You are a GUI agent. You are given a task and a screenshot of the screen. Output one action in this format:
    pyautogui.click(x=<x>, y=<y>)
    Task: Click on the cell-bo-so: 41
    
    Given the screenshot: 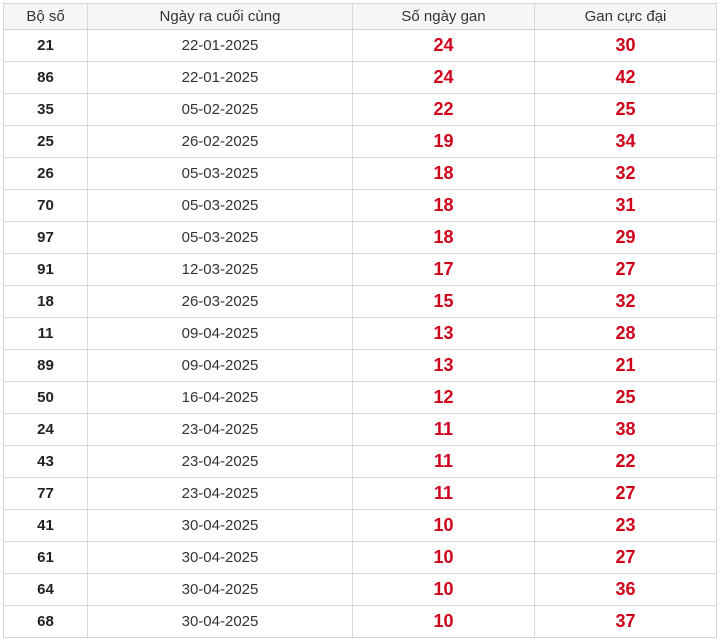 What is the action you would take?
    pyautogui.click(x=45, y=525)
    